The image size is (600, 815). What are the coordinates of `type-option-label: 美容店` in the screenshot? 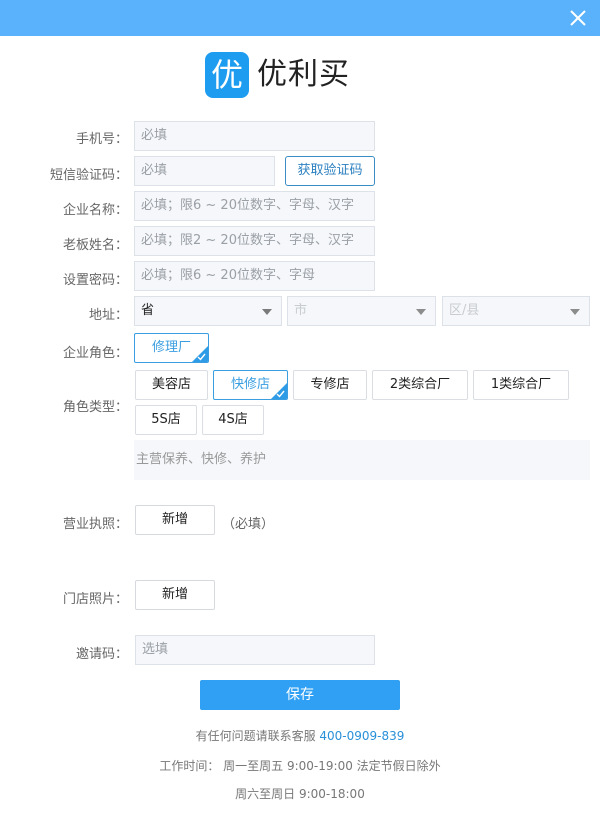 It's located at (171, 384).